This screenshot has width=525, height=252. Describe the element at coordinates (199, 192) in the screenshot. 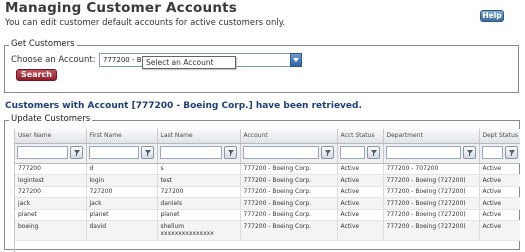

I see `cell-last-name: 727200` at that location.